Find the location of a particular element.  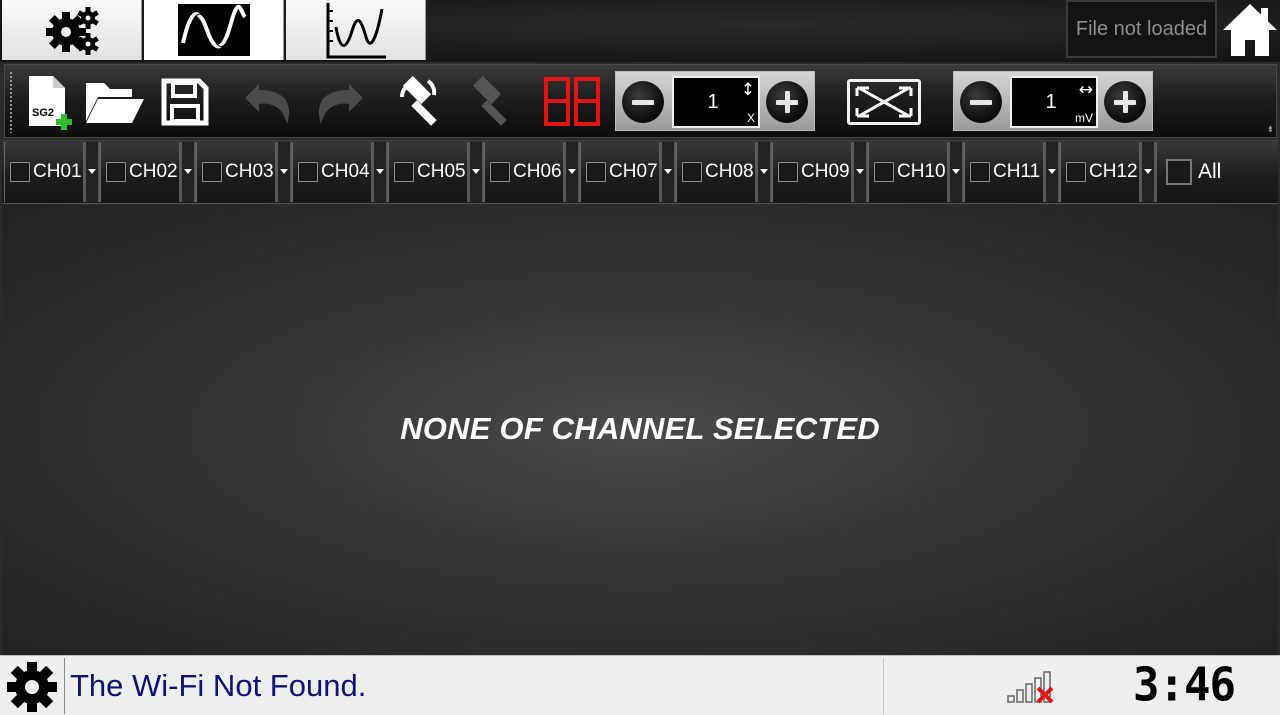

empty-state-message: NONE OF CHANNEL SELECTED is located at coordinates (640, 428).